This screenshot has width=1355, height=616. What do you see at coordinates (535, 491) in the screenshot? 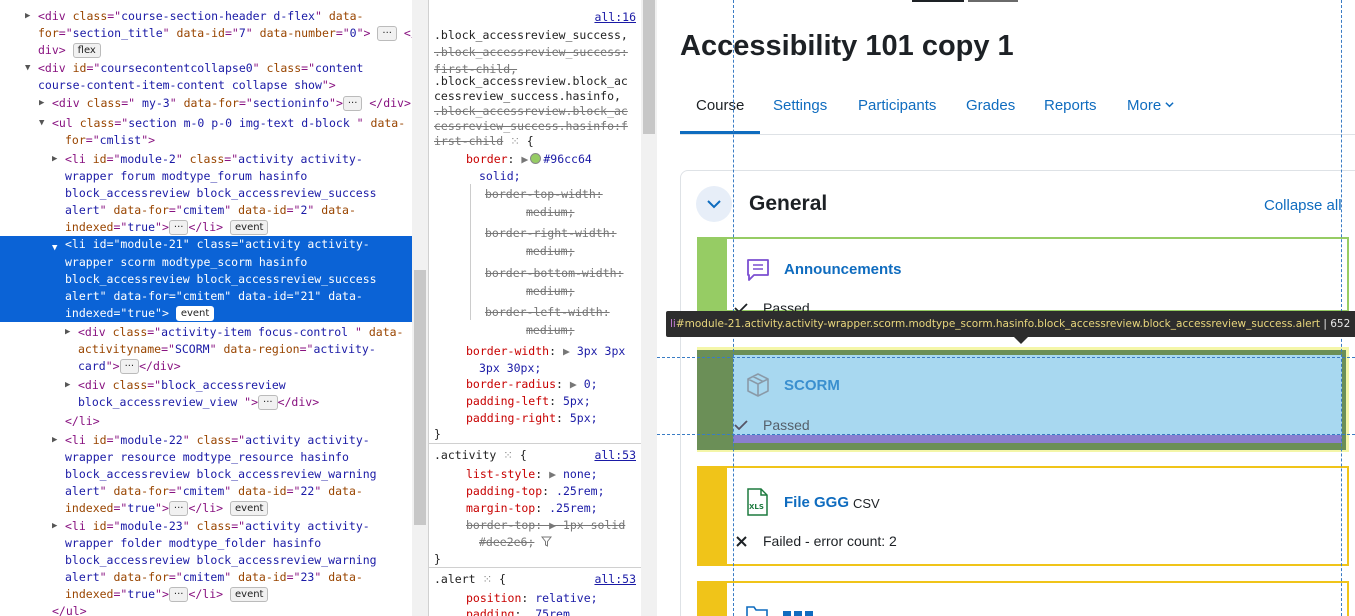
I see `css-property: padding-top: .25rem;` at bounding box center [535, 491].